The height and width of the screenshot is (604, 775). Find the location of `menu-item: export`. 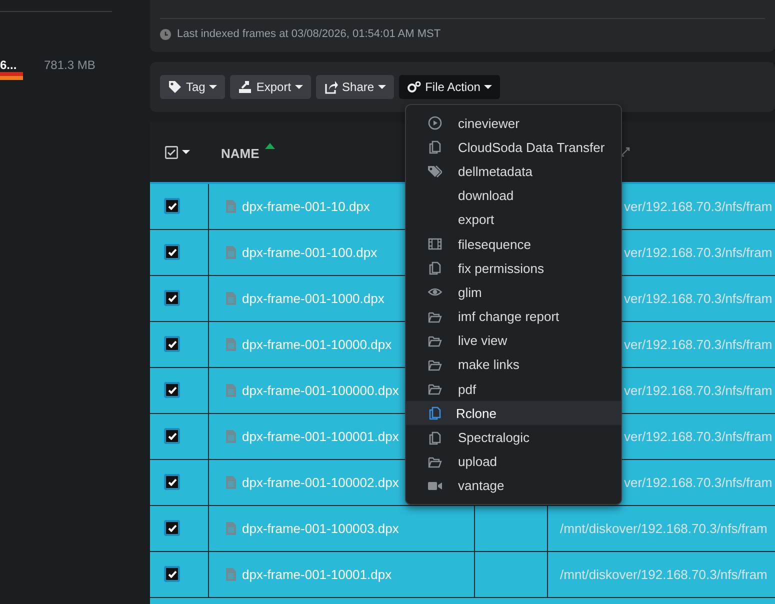

menu-item: export is located at coordinates (513, 220).